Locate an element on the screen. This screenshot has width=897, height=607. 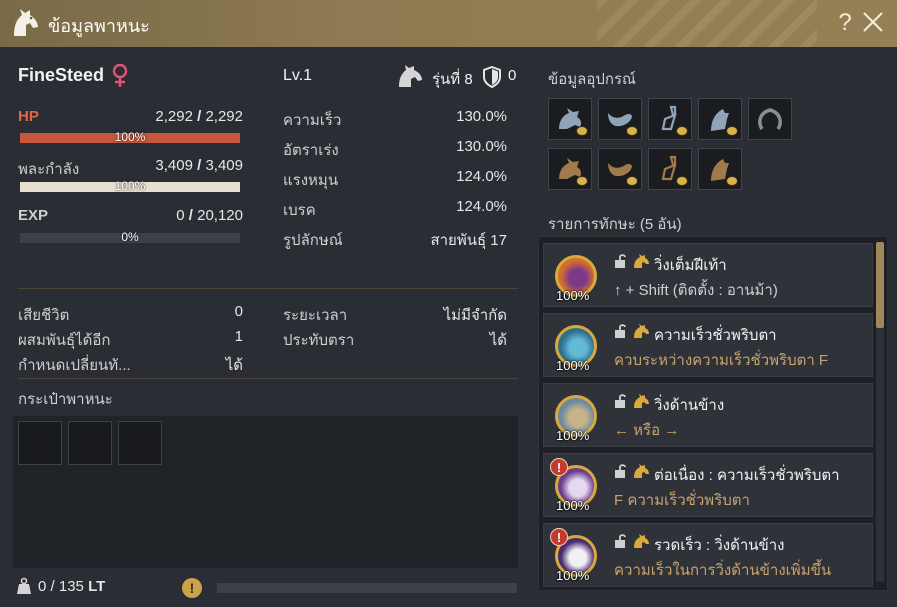
generation-horse-icon is located at coordinates (410, 76).